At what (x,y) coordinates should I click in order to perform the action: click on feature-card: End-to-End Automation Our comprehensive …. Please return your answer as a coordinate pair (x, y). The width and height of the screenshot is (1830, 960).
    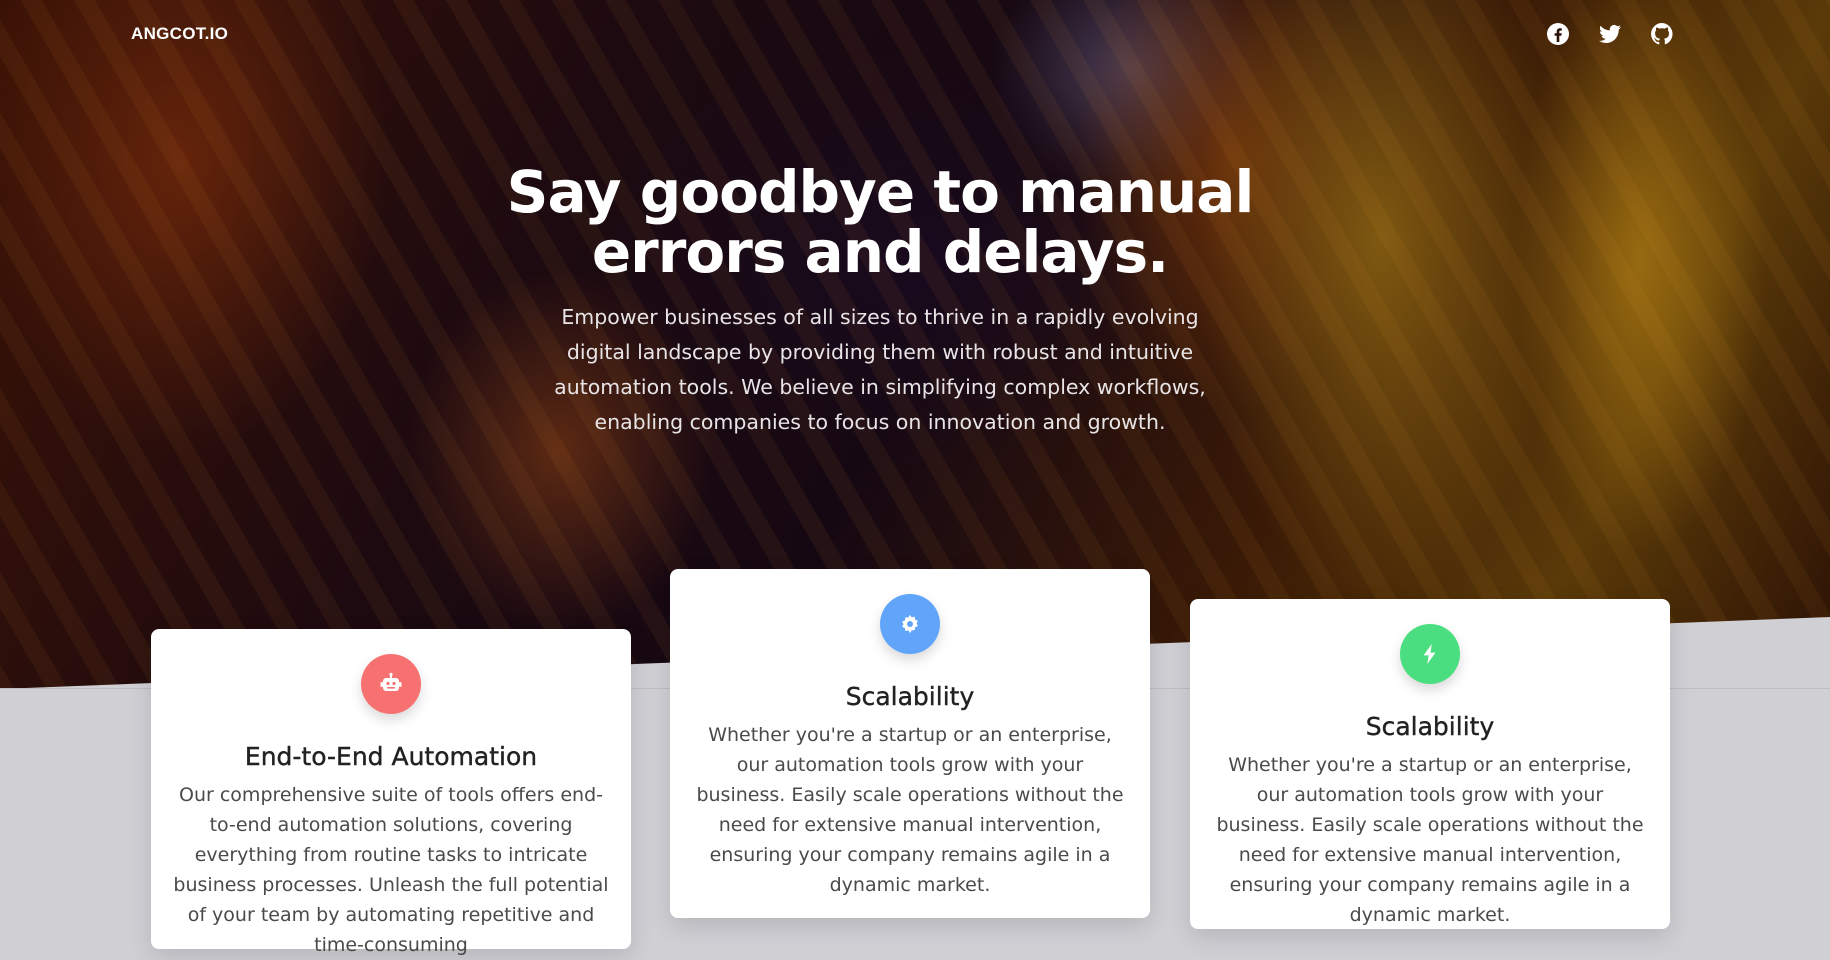
    Looking at the image, I should click on (391, 792).